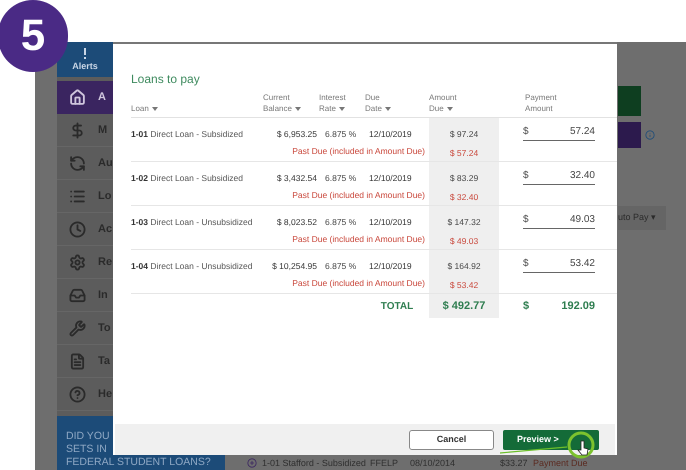 The height and width of the screenshot is (470, 686). I want to click on loan-date: 08/10/2014, so click(433, 463).